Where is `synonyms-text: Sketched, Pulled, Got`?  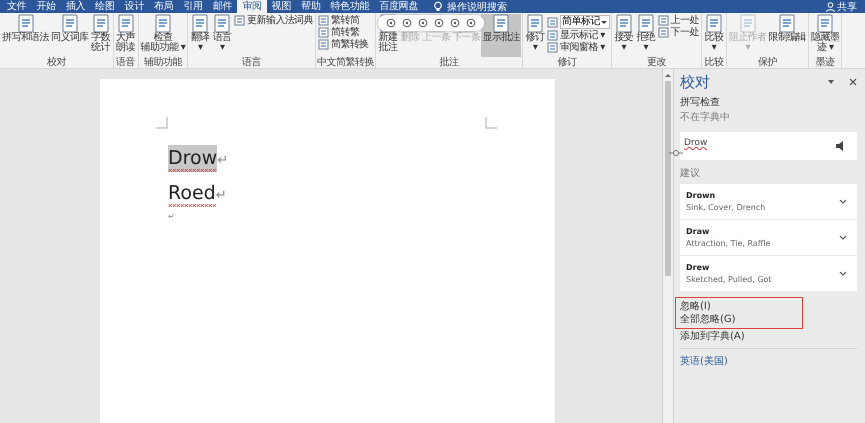
synonyms-text: Sketched, Pulled, Got is located at coordinates (729, 279).